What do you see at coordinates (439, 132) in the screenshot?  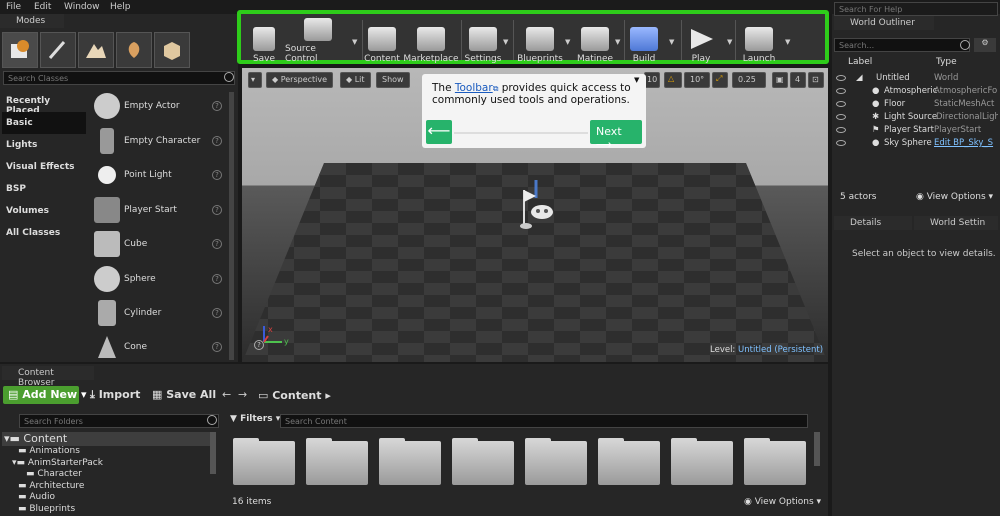 I see `previous-button: ⟵` at bounding box center [439, 132].